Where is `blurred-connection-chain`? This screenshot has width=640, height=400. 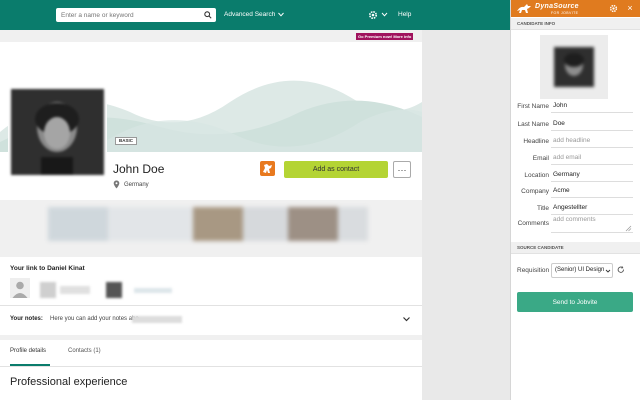 blurred-connection-chain is located at coordinates (110, 290).